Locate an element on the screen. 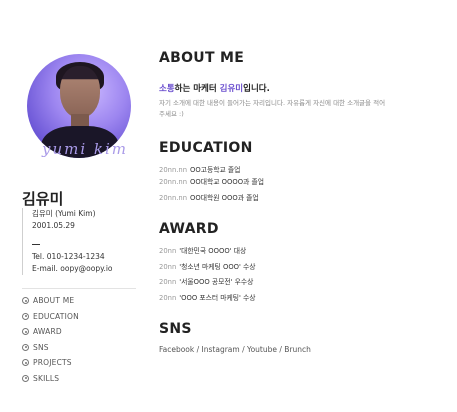  education-title: EDUCATION is located at coordinates (206, 148).